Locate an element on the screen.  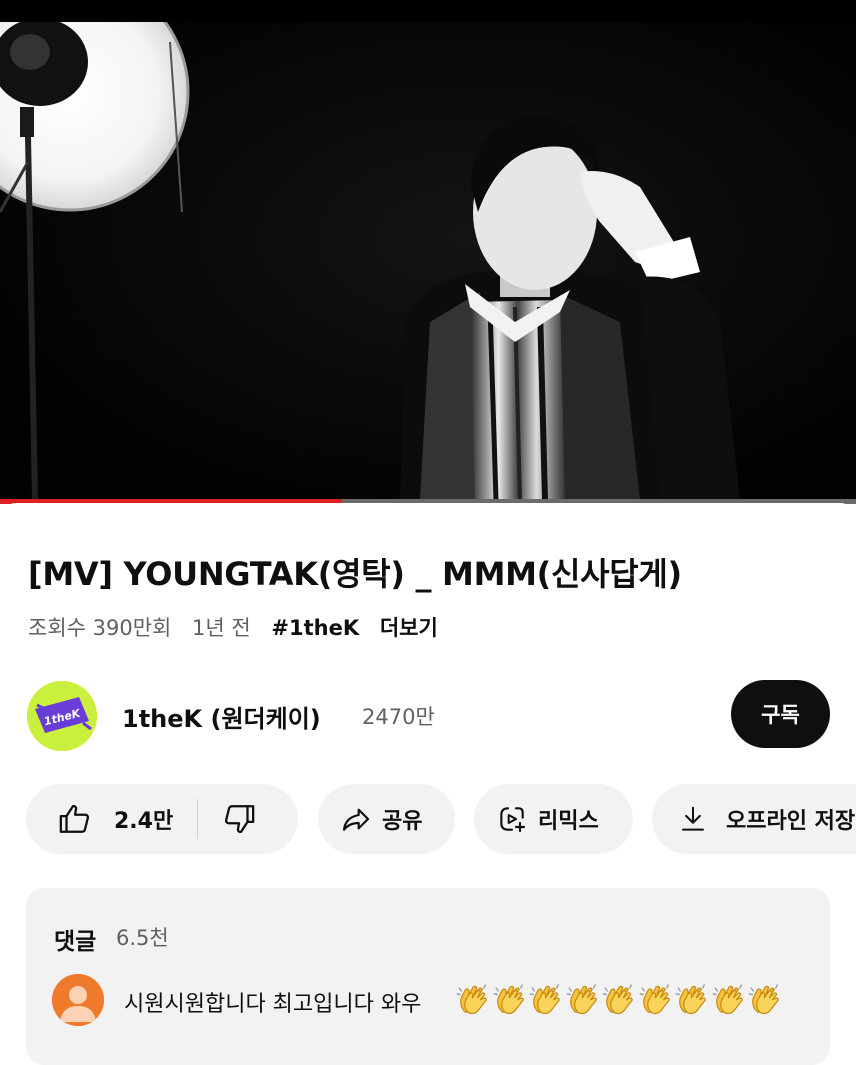
download-icon is located at coordinates (693, 818).